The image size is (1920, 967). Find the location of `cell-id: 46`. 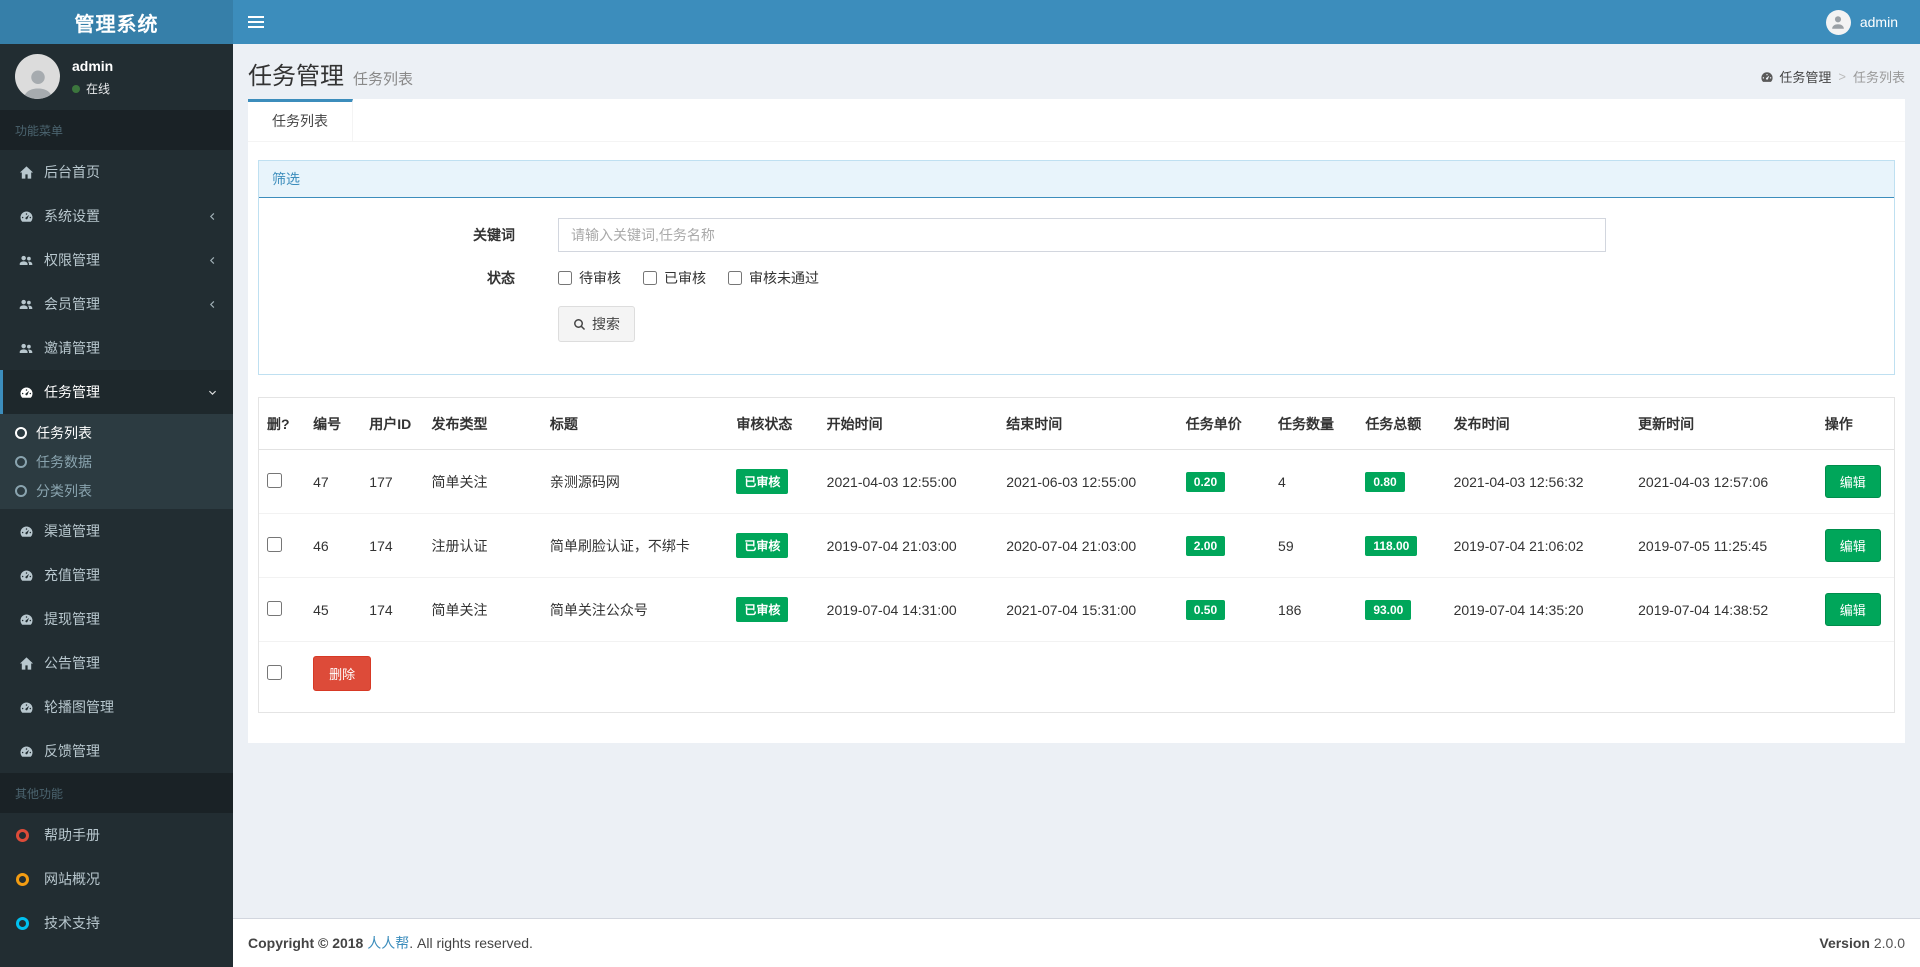

cell-id: 46 is located at coordinates (333, 545).